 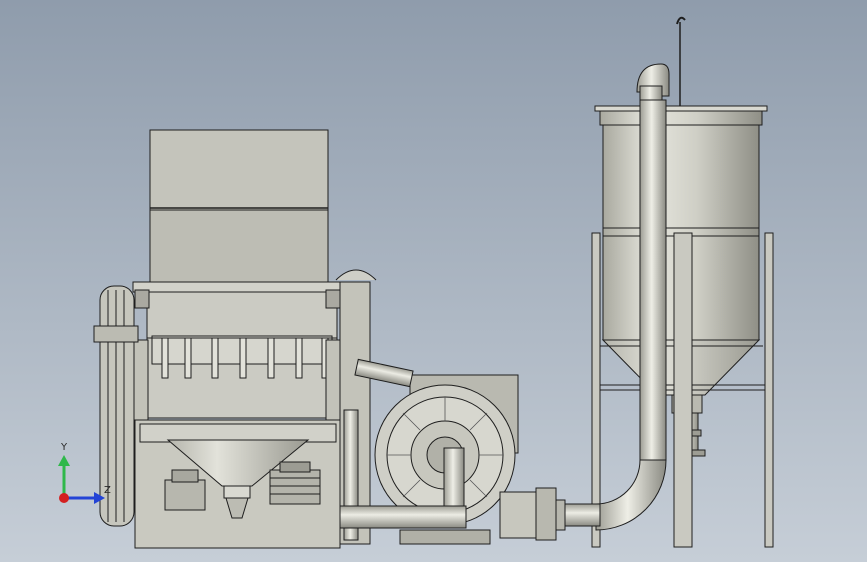 What do you see at coordinates (295, 487) in the screenshot?
I see `motor` at bounding box center [295, 487].